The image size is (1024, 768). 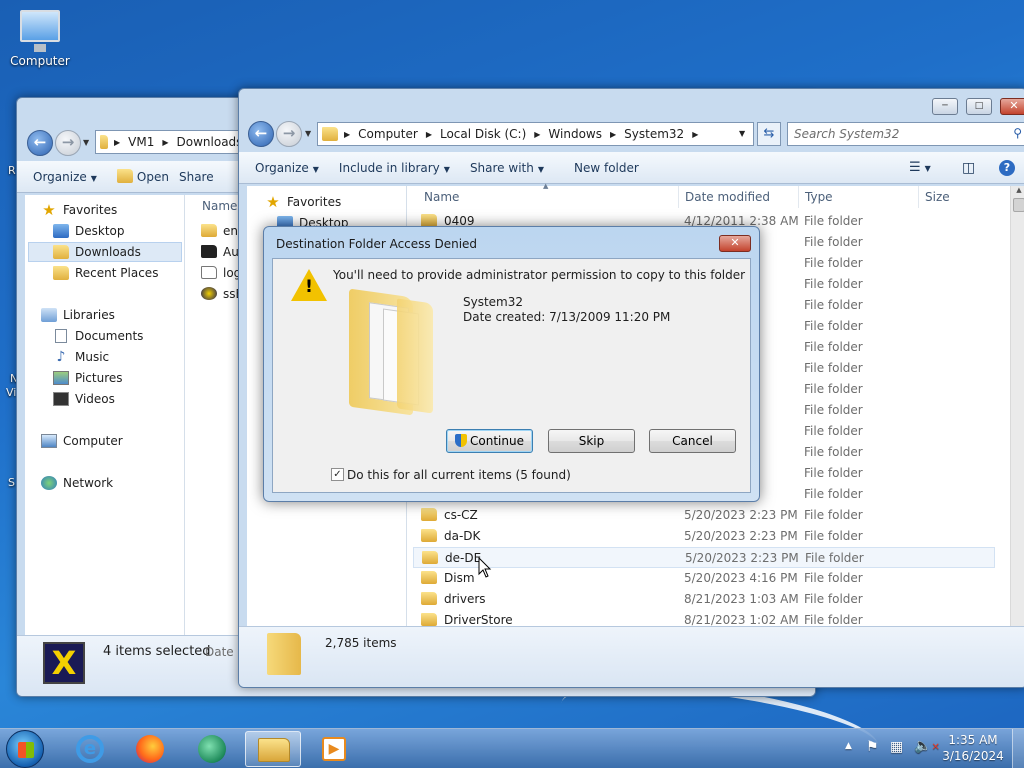 I want to click on taskbar-media-player: ▶, so click(x=334, y=749).